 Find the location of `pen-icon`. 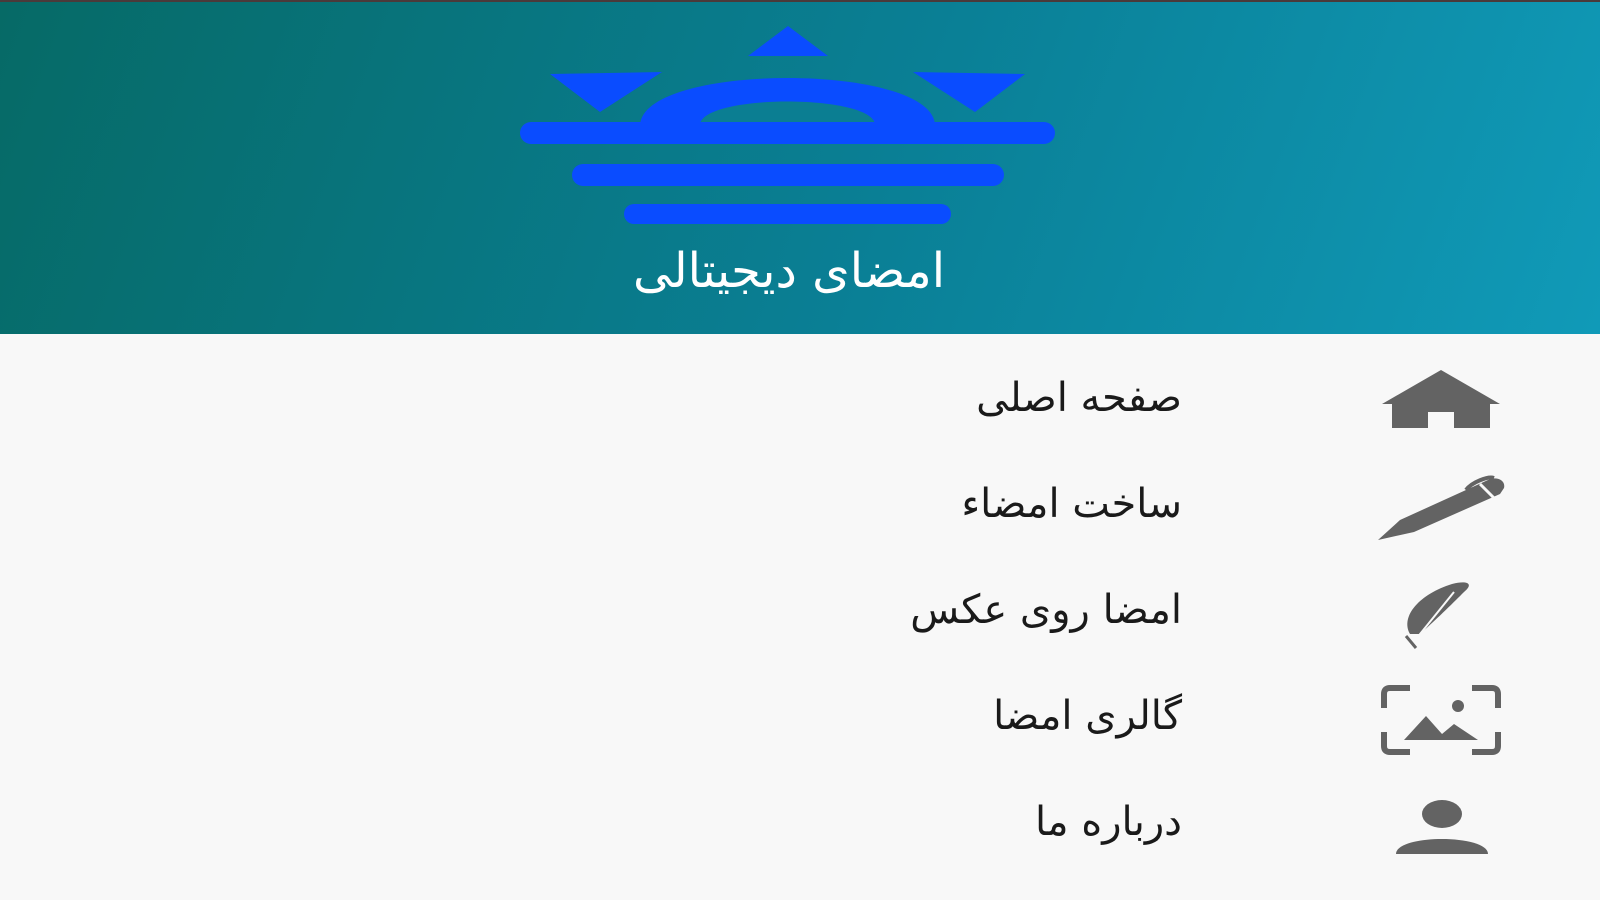

pen-icon is located at coordinates (1441, 507).